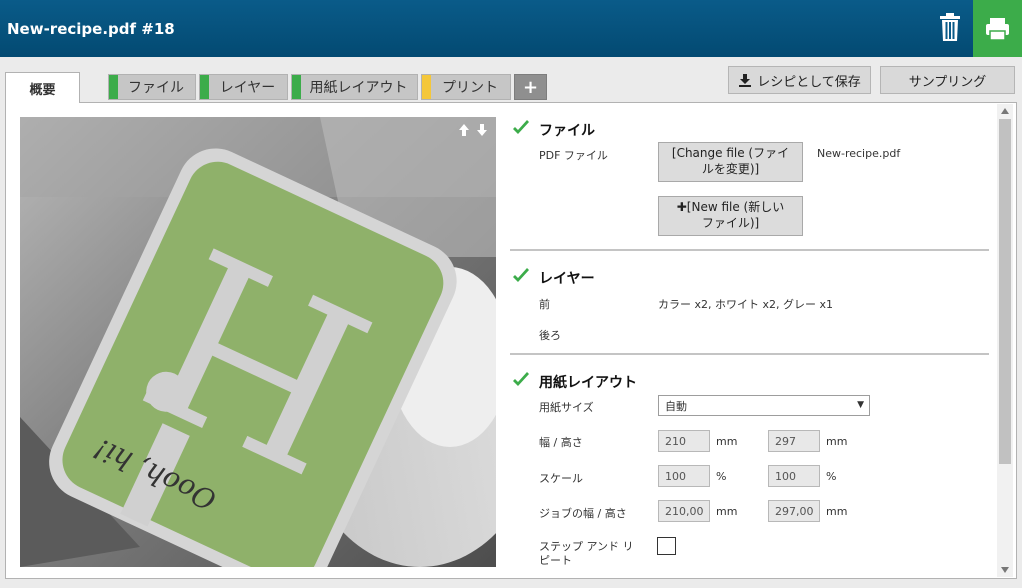 The width and height of the screenshot is (1022, 588). I want to click on layer-section-title: レイヤー, so click(567, 279).